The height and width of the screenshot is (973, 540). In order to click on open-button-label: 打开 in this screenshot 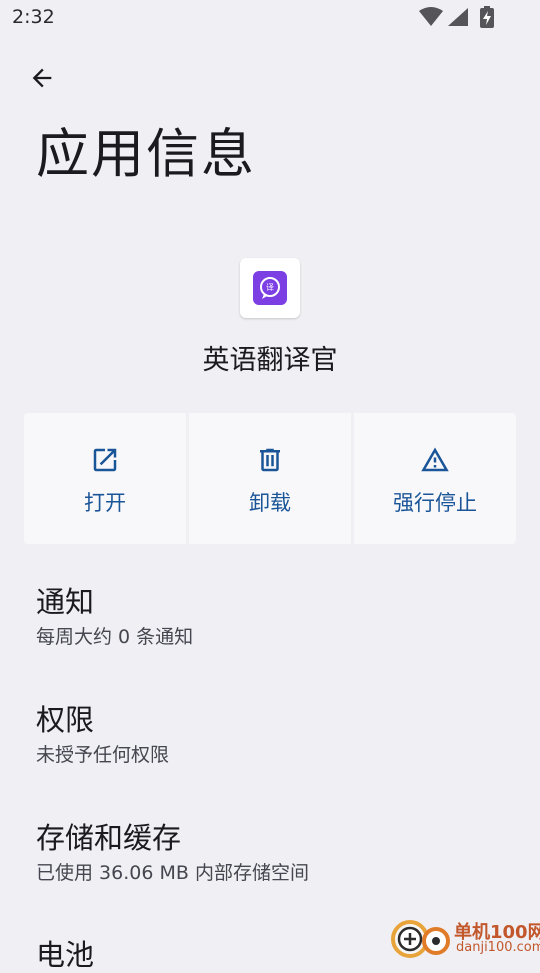, I will do `click(105, 503)`.